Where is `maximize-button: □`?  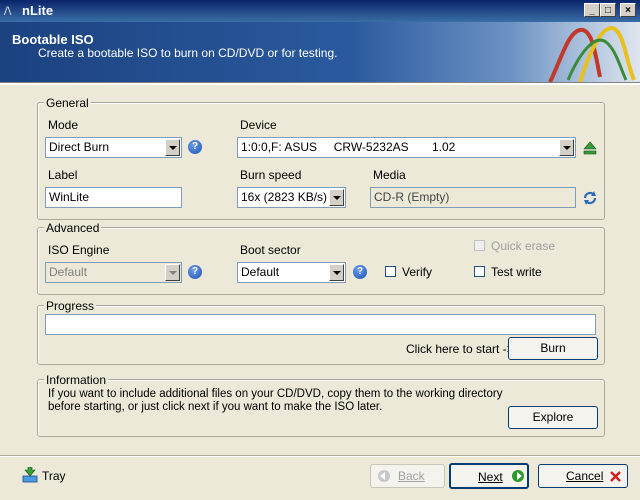 maximize-button: □ is located at coordinates (608, 10).